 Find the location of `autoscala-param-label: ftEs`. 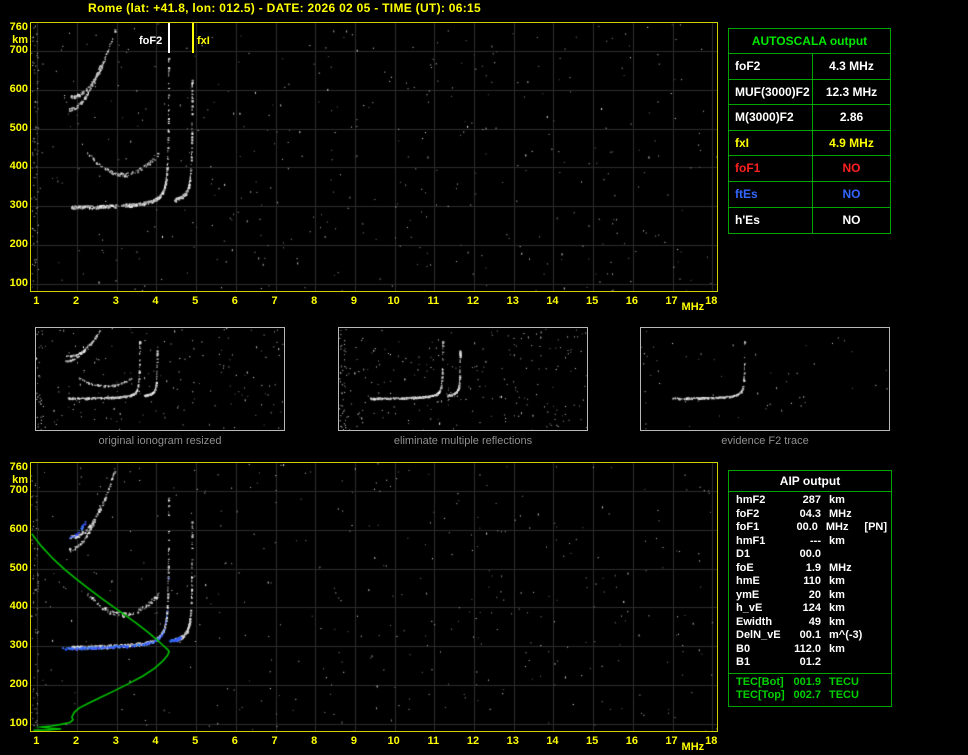

autoscala-param-label: ftEs is located at coordinates (771, 194).